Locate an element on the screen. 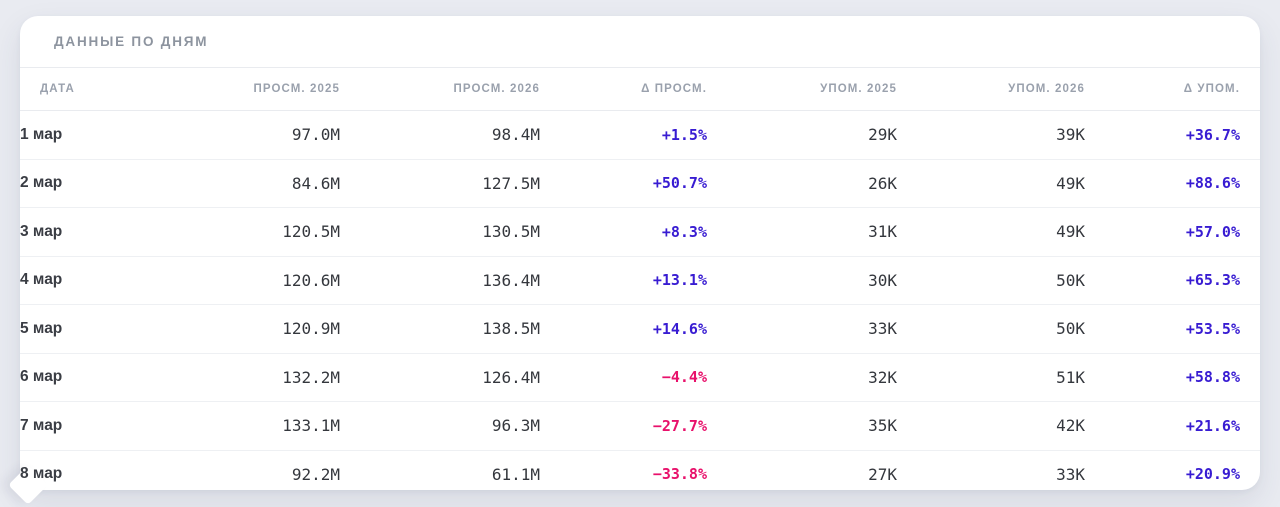  table-row: 5 мар 120.9M 138.5M +14.6% 33K 50K +53.5% is located at coordinates (640, 328).